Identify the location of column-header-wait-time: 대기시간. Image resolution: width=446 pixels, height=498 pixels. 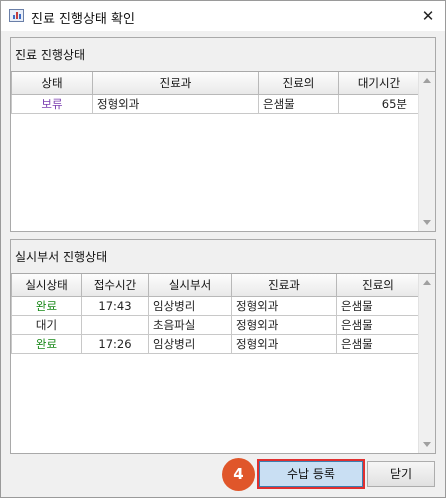
(378, 83).